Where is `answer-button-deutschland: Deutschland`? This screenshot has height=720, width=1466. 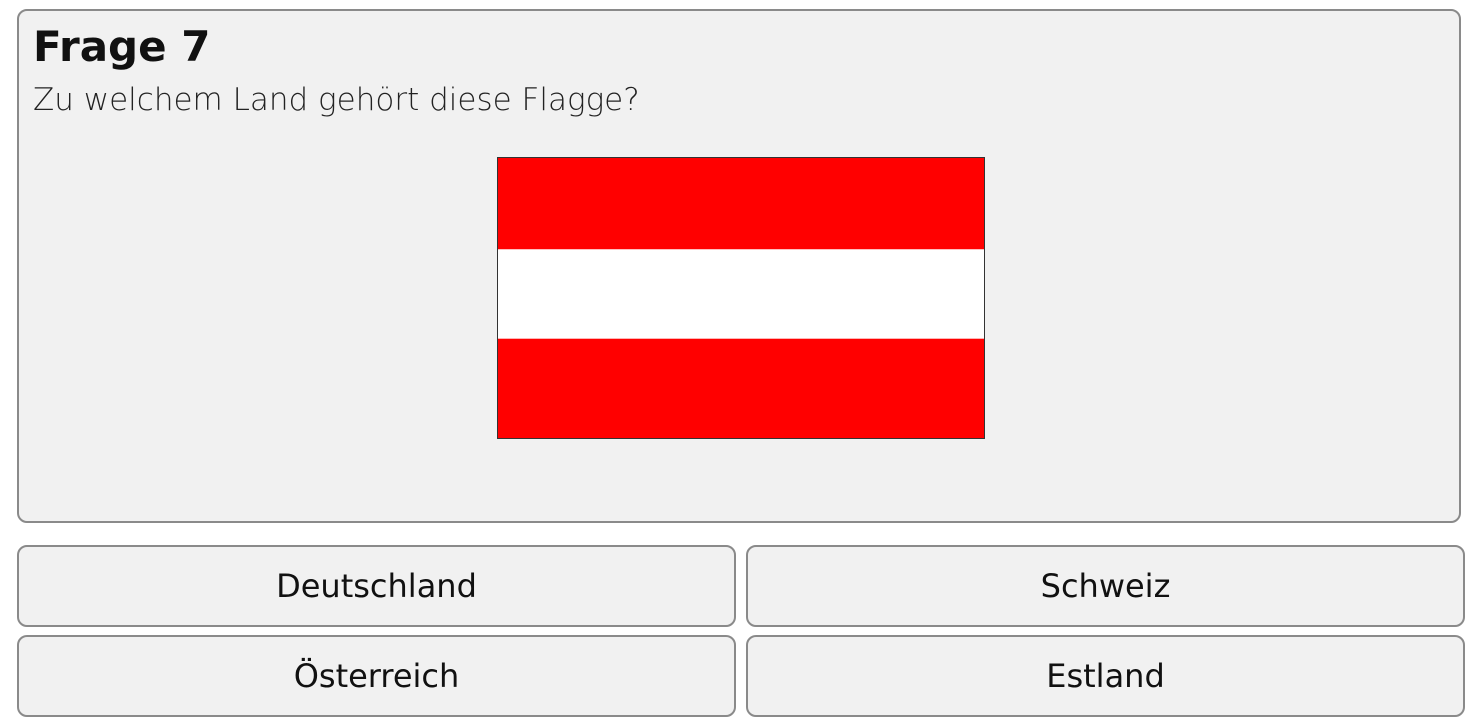
answer-button-deutschland: Deutschland is located at coordinates (376, 586).